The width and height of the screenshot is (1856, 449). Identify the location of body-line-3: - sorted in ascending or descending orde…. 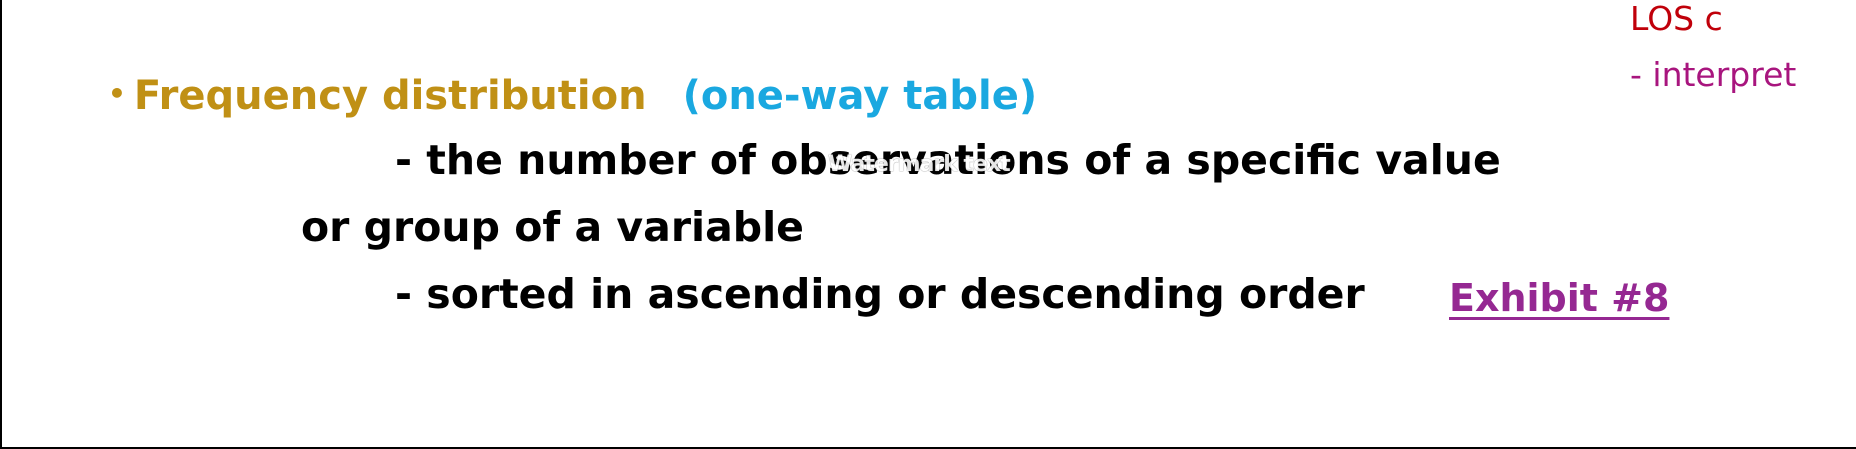
(880, 294).